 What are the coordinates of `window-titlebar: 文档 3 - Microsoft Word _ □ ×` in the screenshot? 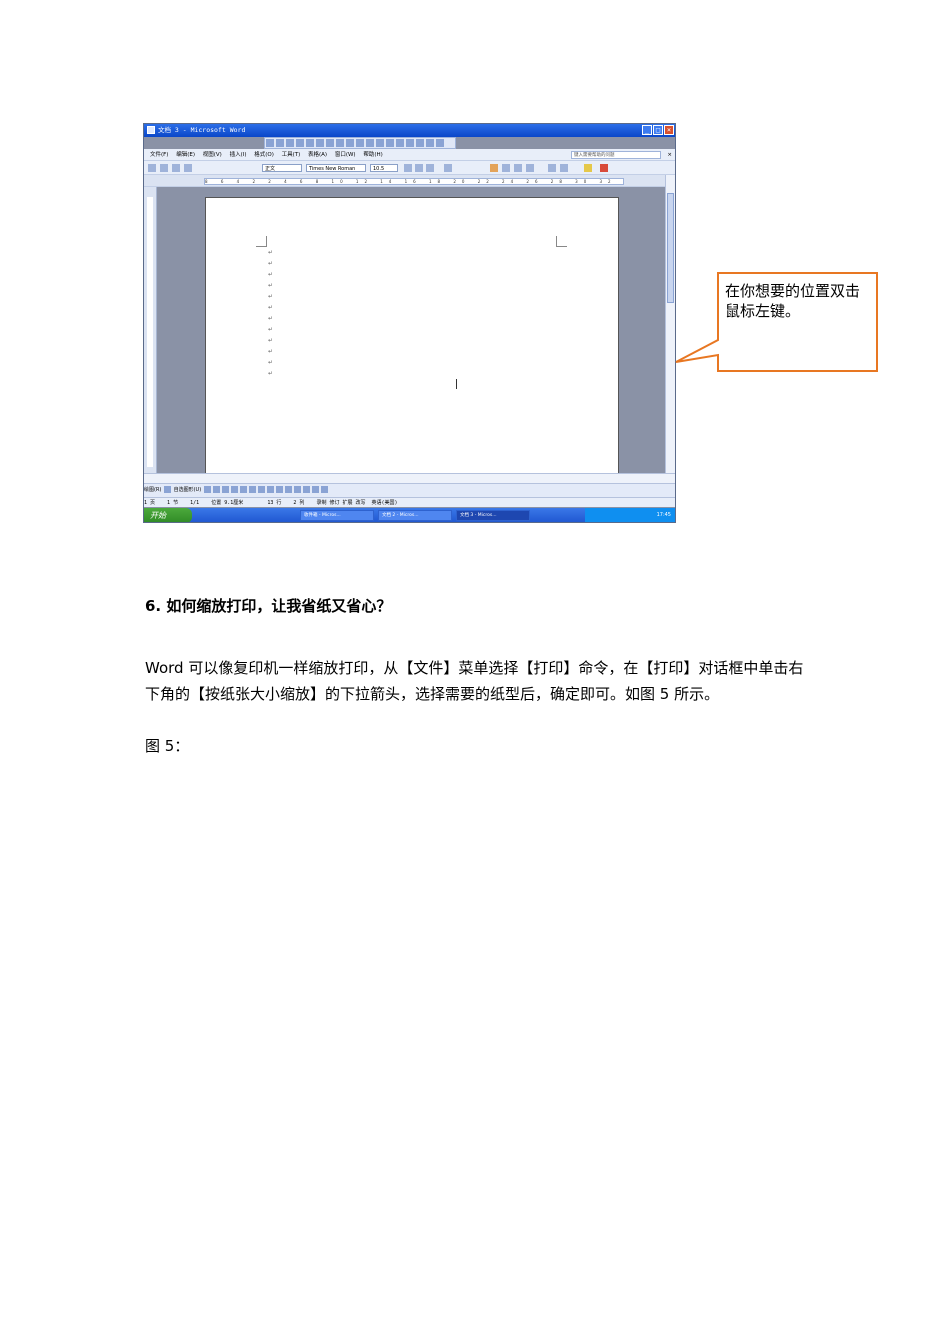 It's located at (409, 130).